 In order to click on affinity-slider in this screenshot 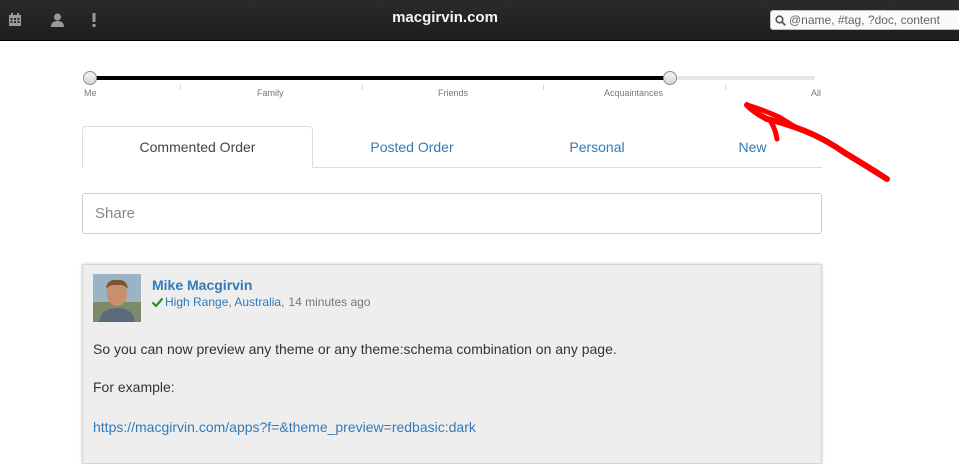, I will do `click(449, 78)`.